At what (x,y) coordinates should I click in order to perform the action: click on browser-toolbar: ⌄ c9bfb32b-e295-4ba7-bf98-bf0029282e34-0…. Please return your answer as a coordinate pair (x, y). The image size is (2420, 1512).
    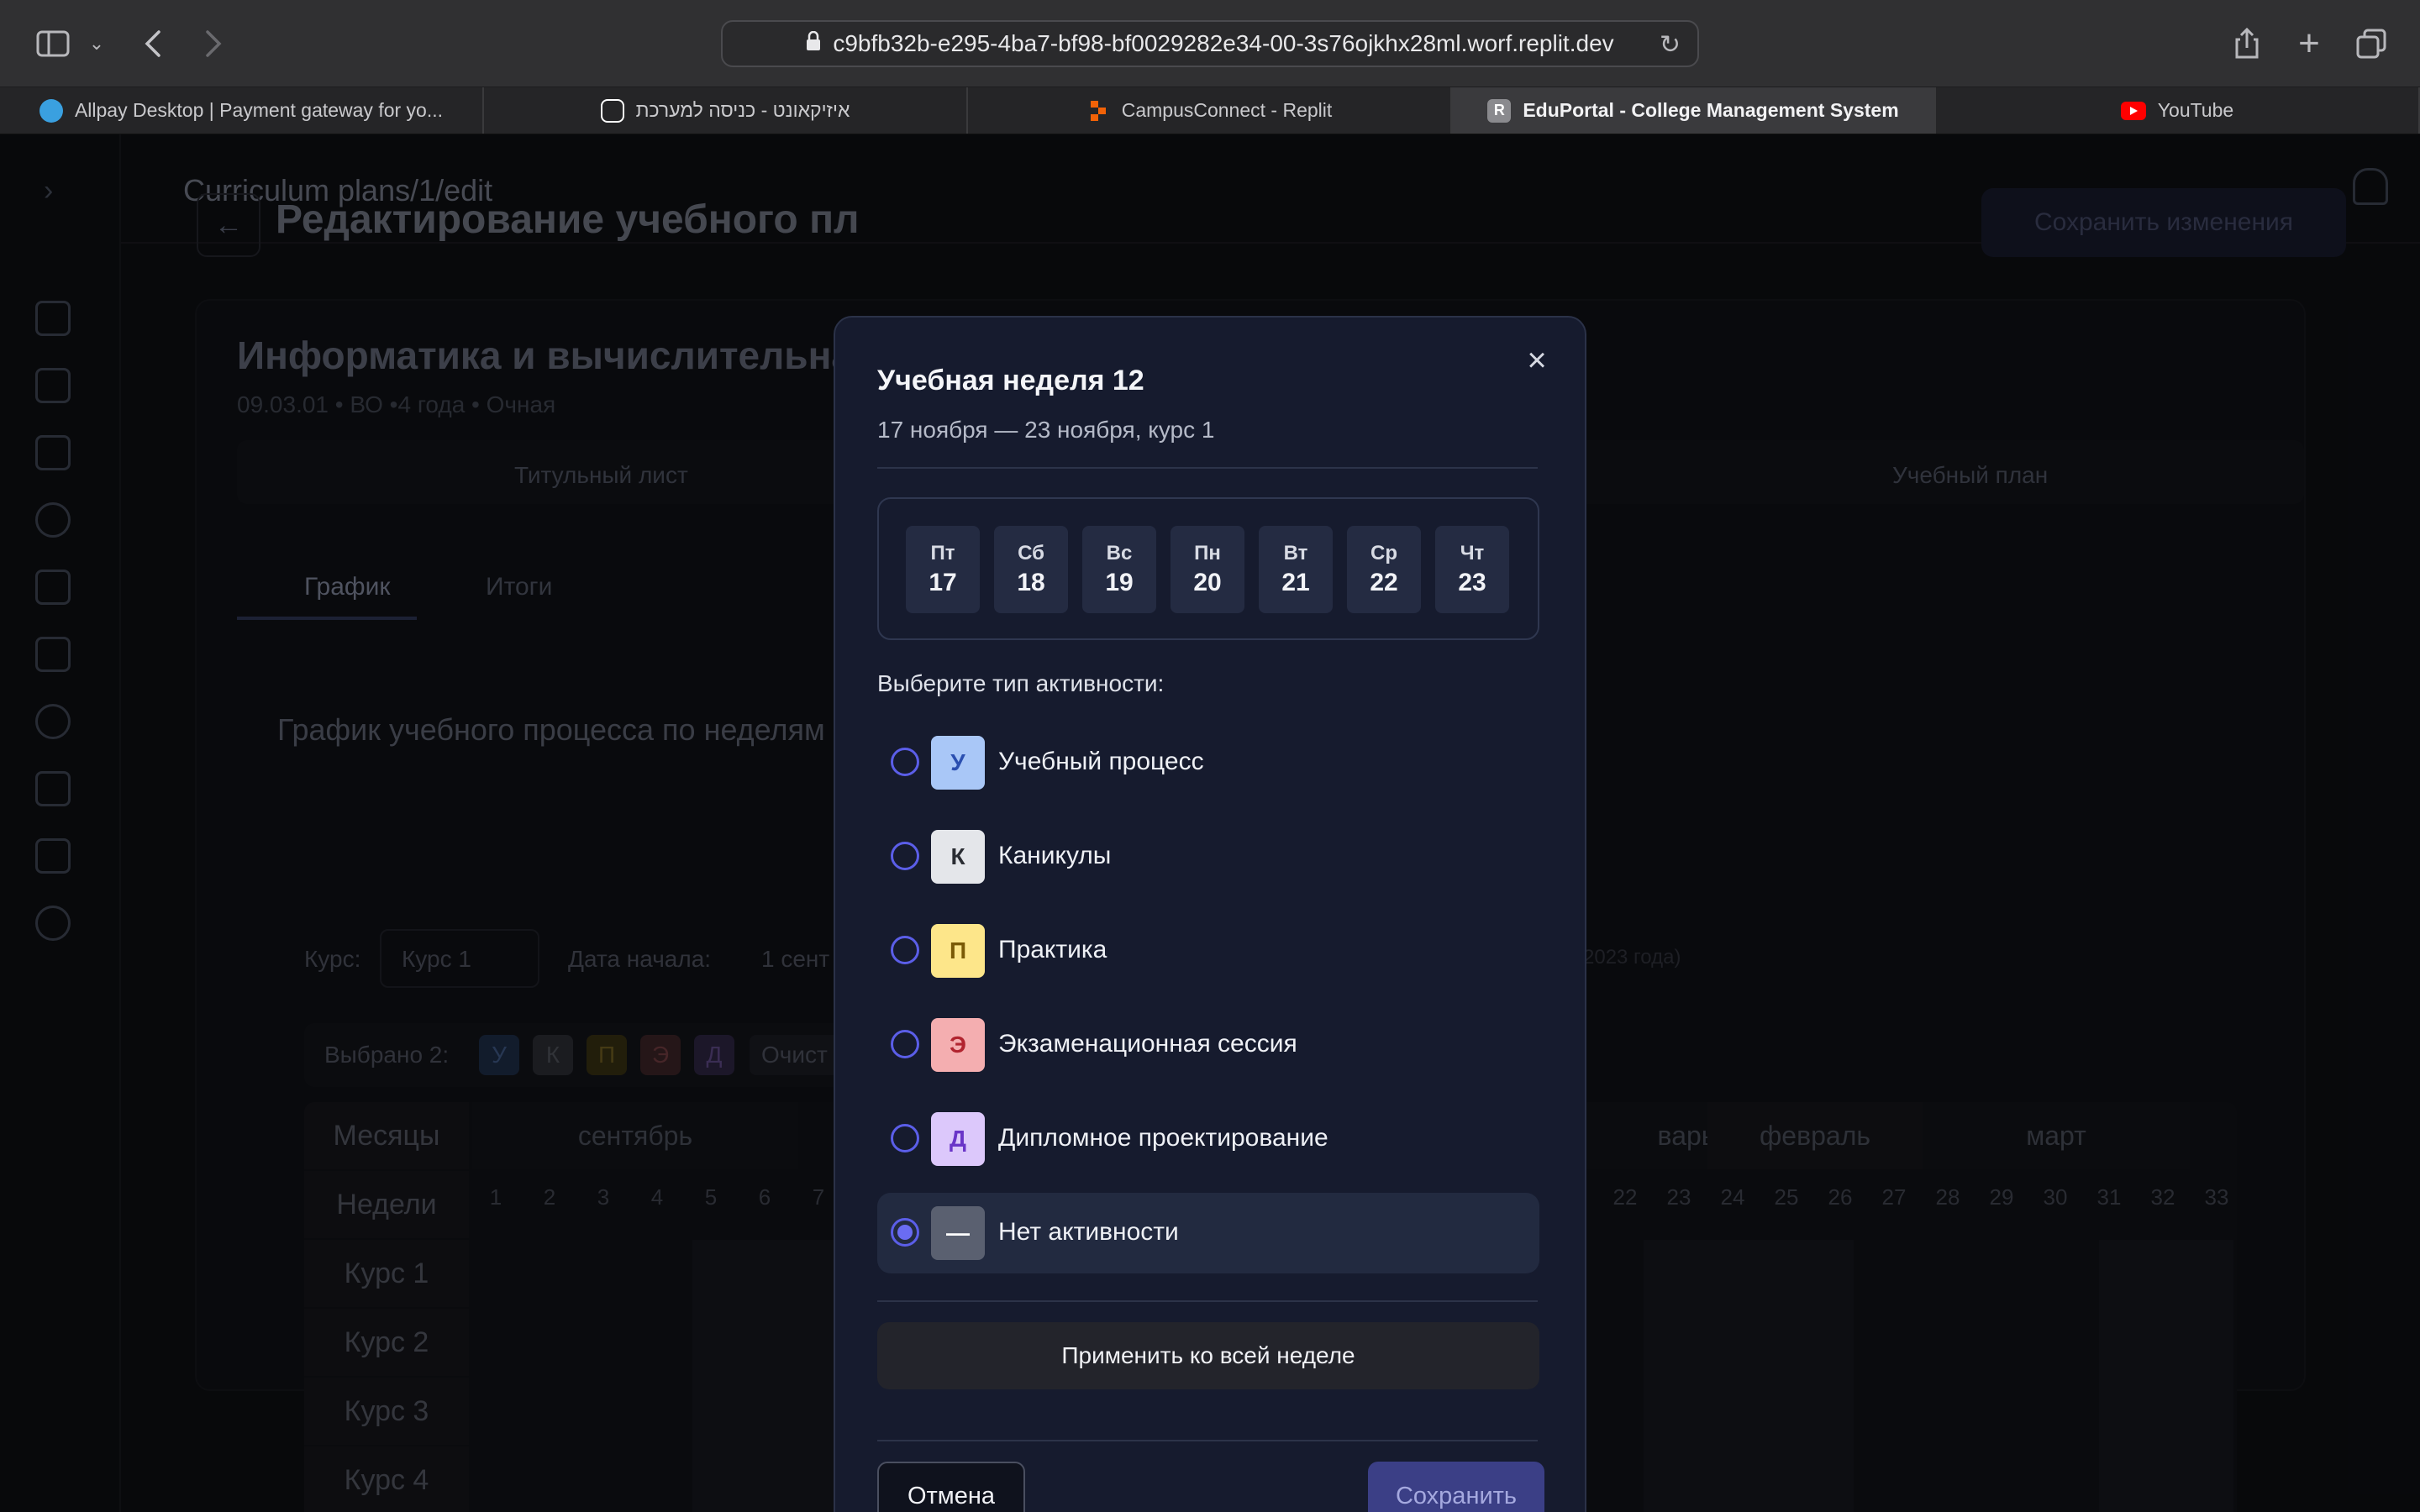
    Looking at the image, I should click on (1210, 43).